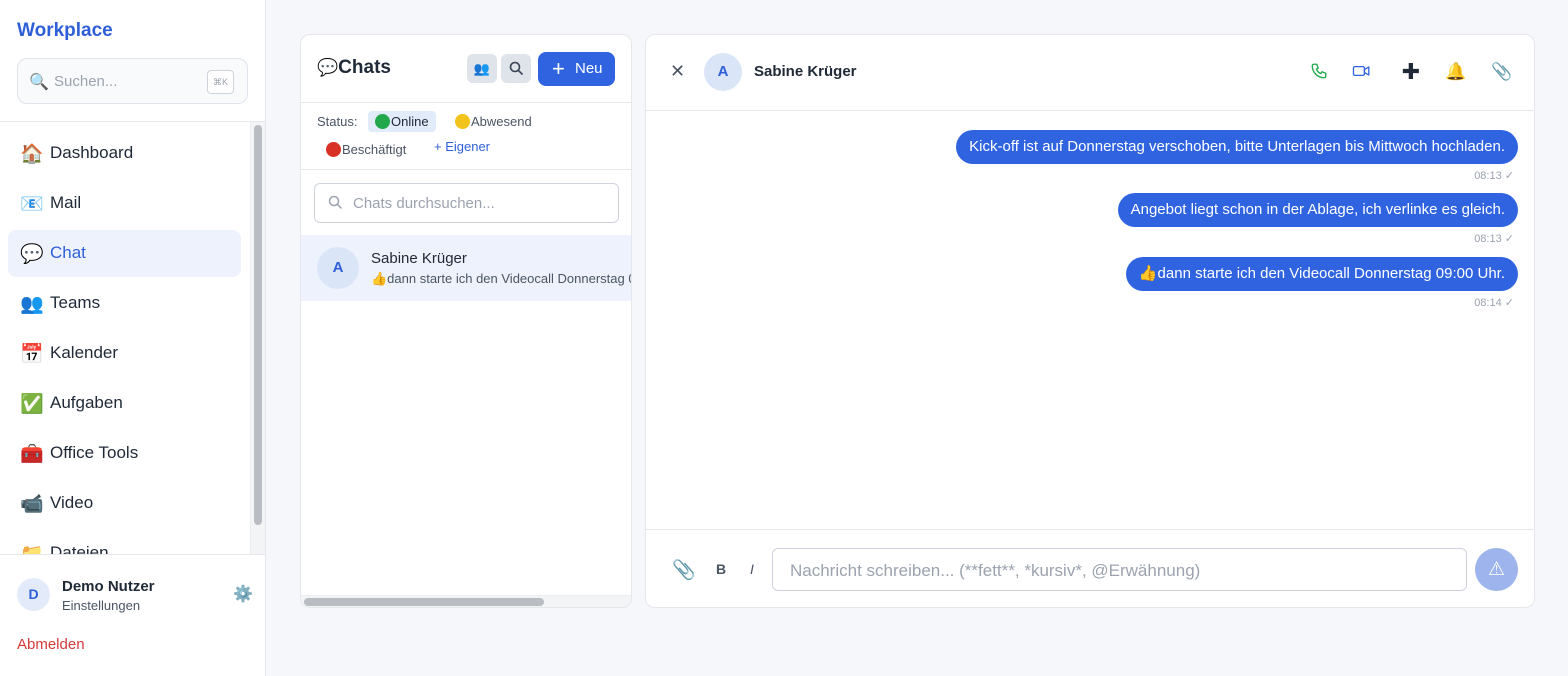 The image size is (1568, 676). What do you see at coordinates (108, 586) in the screenshot?
I see `user-name: Demo Nutzer` at bounding box center [108, 586].